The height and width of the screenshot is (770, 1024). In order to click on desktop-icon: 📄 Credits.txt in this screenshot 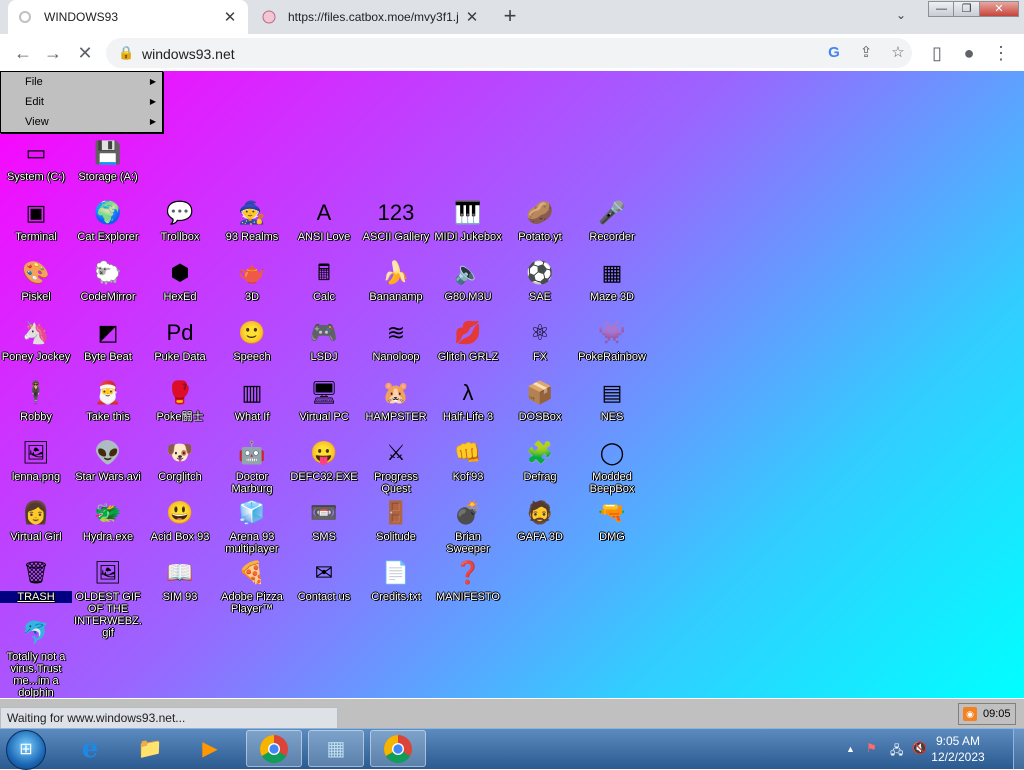, I will do `click(396, 580)`.